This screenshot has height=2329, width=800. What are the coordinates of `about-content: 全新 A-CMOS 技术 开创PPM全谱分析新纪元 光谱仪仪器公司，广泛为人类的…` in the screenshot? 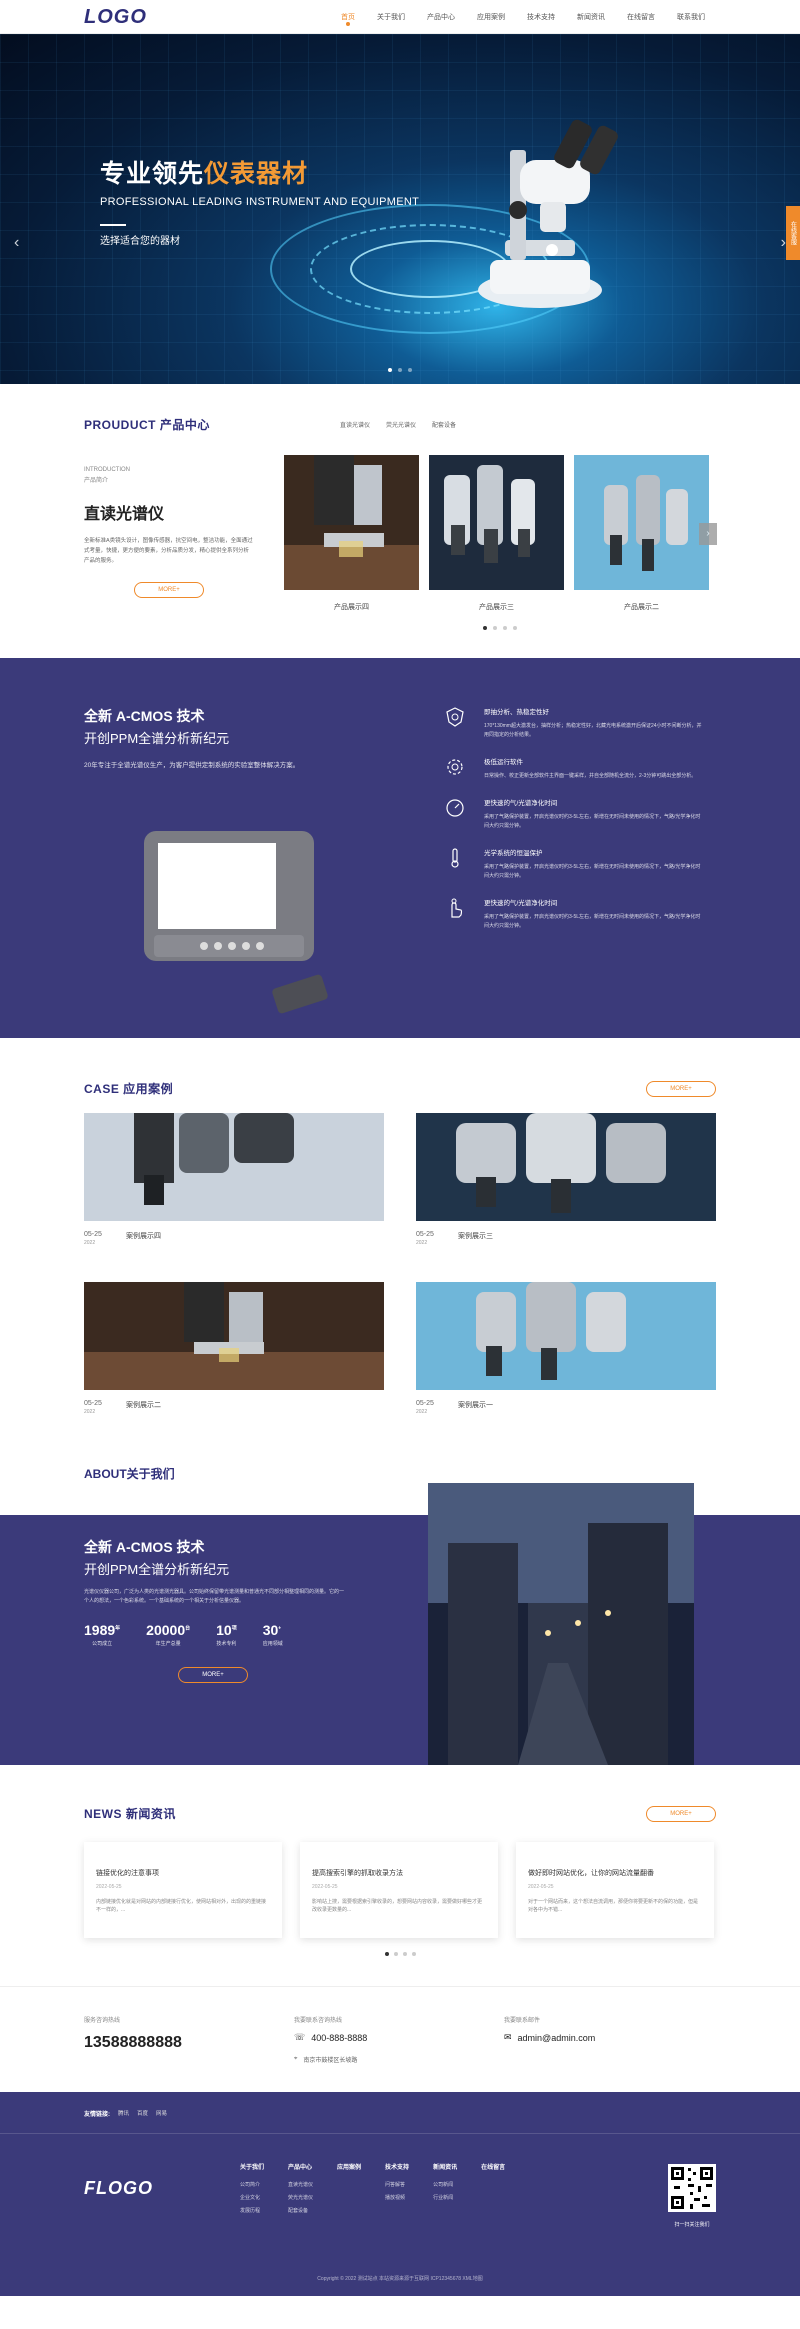 It's located at (214, 1610).